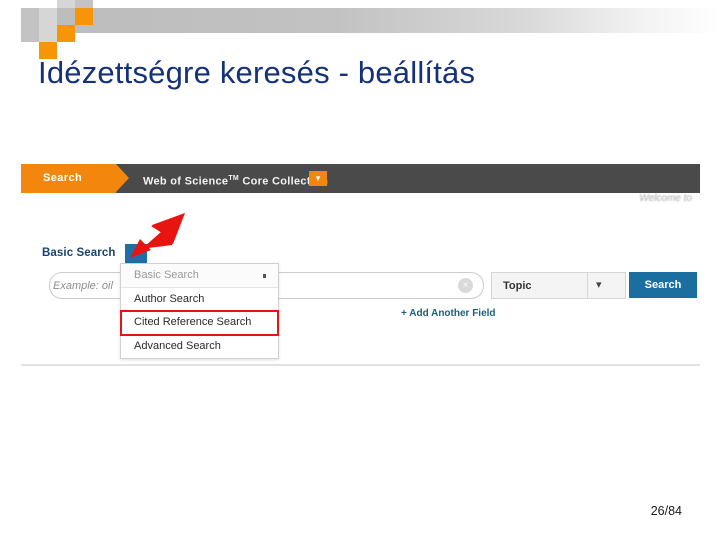  What do you see at coordinates (122, 178) in the screenshot?
I see `tab-search-arrow` at bounding box center [122, 178].